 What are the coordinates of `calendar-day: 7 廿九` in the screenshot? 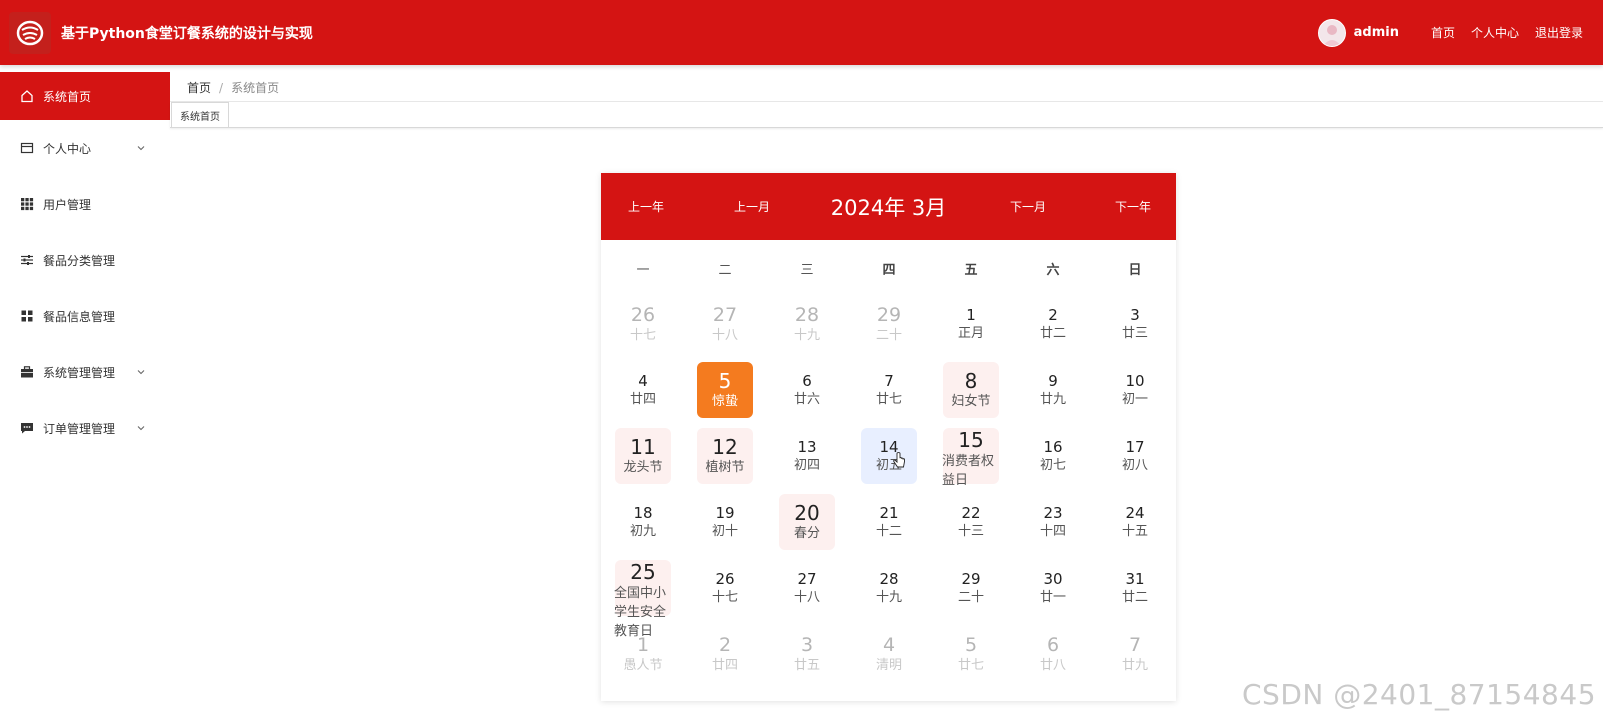 It's located at (1135, 658).